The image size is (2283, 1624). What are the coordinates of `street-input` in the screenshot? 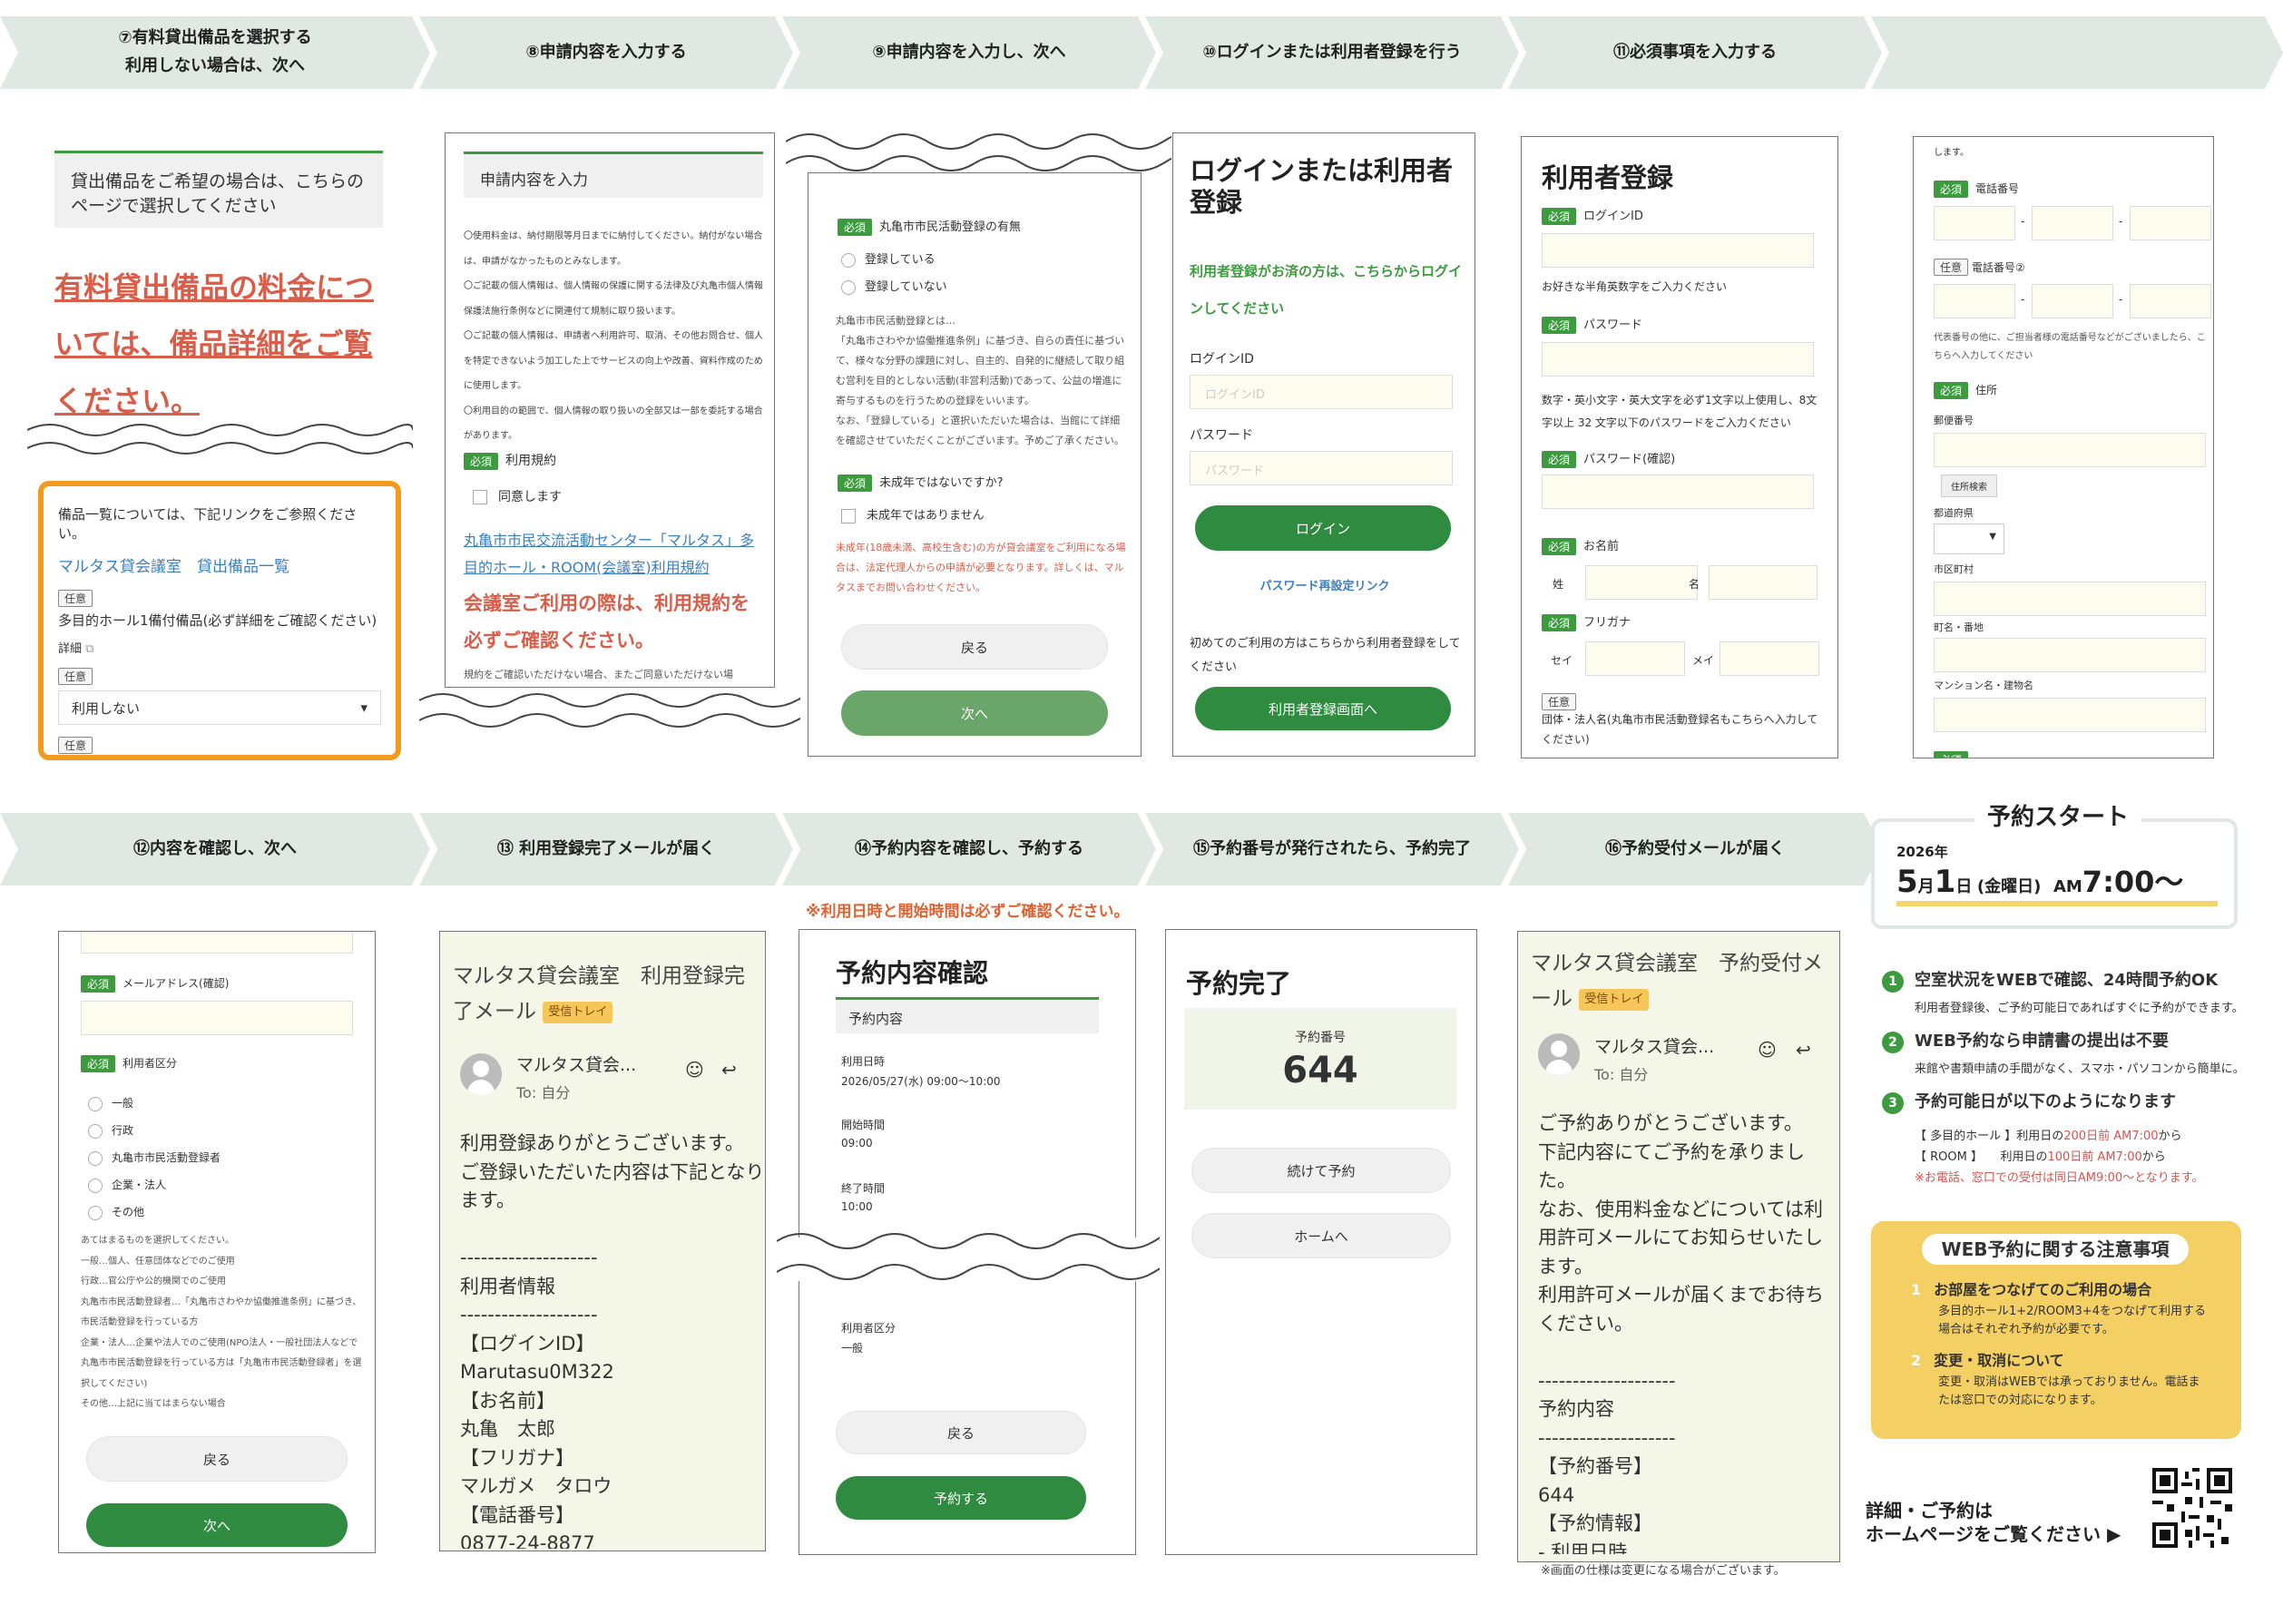 It's located at (2070, 655).